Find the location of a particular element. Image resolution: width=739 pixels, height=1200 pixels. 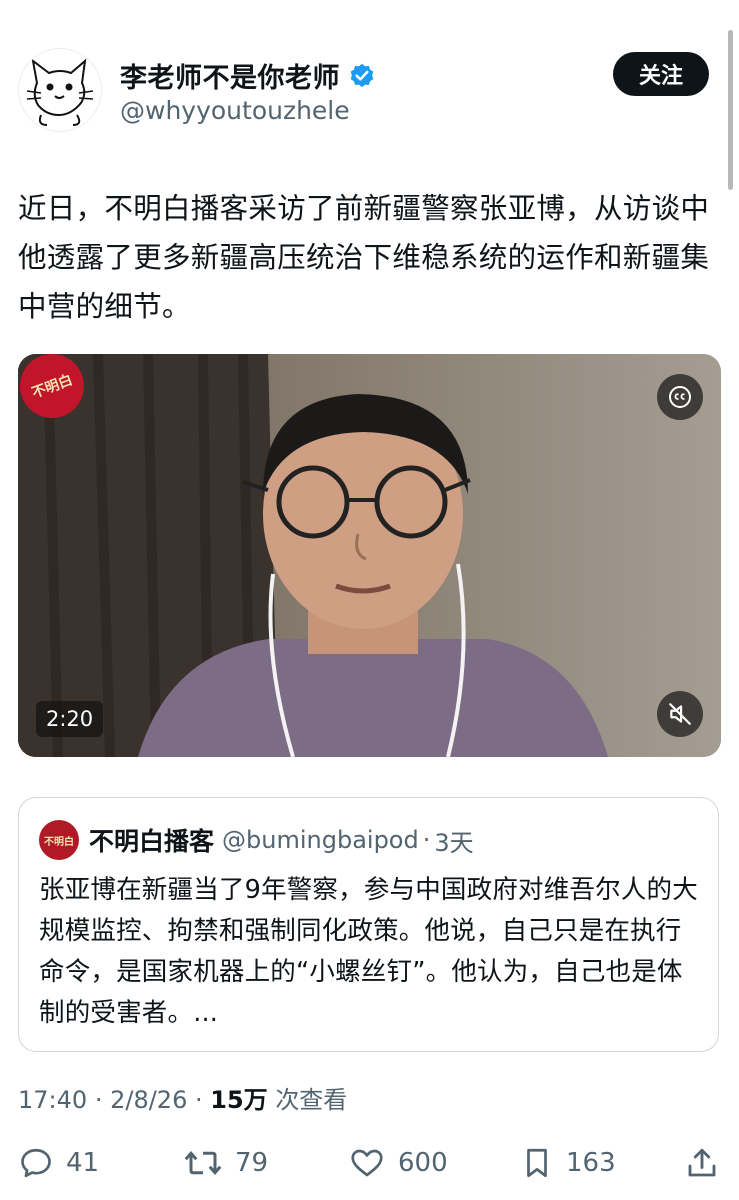

avatar is located at coordinates (60, 90).